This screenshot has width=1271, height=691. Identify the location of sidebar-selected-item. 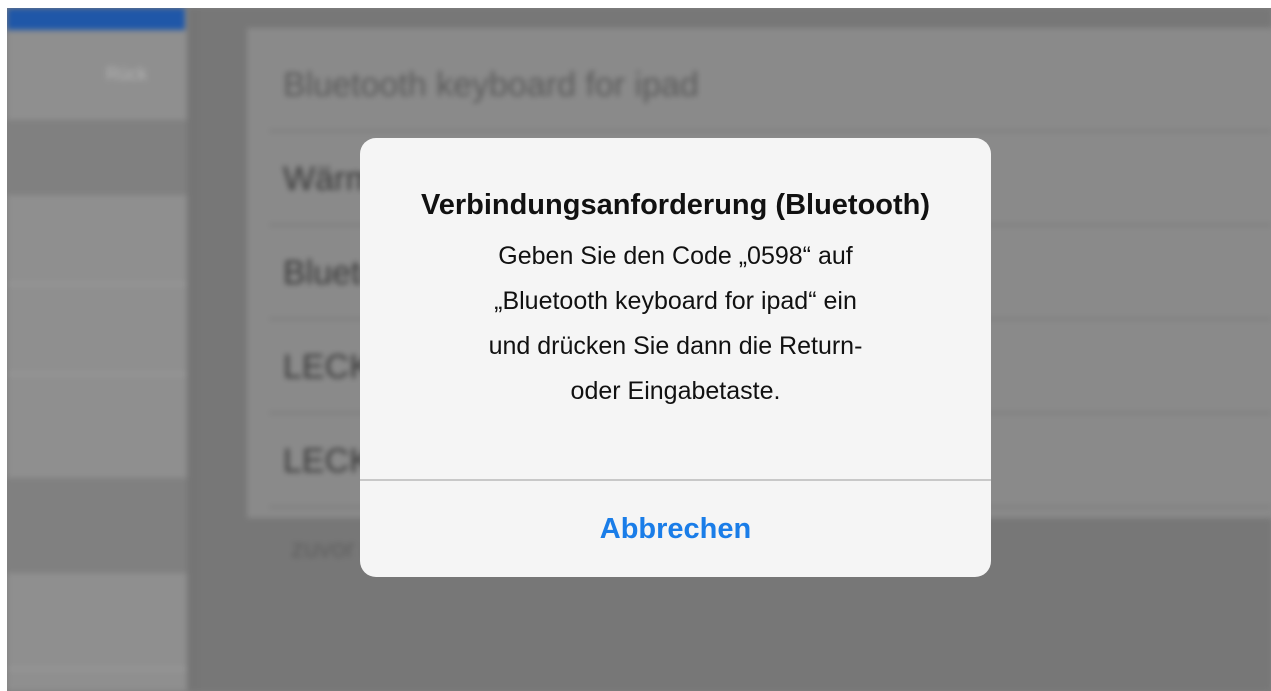
(97, 157).